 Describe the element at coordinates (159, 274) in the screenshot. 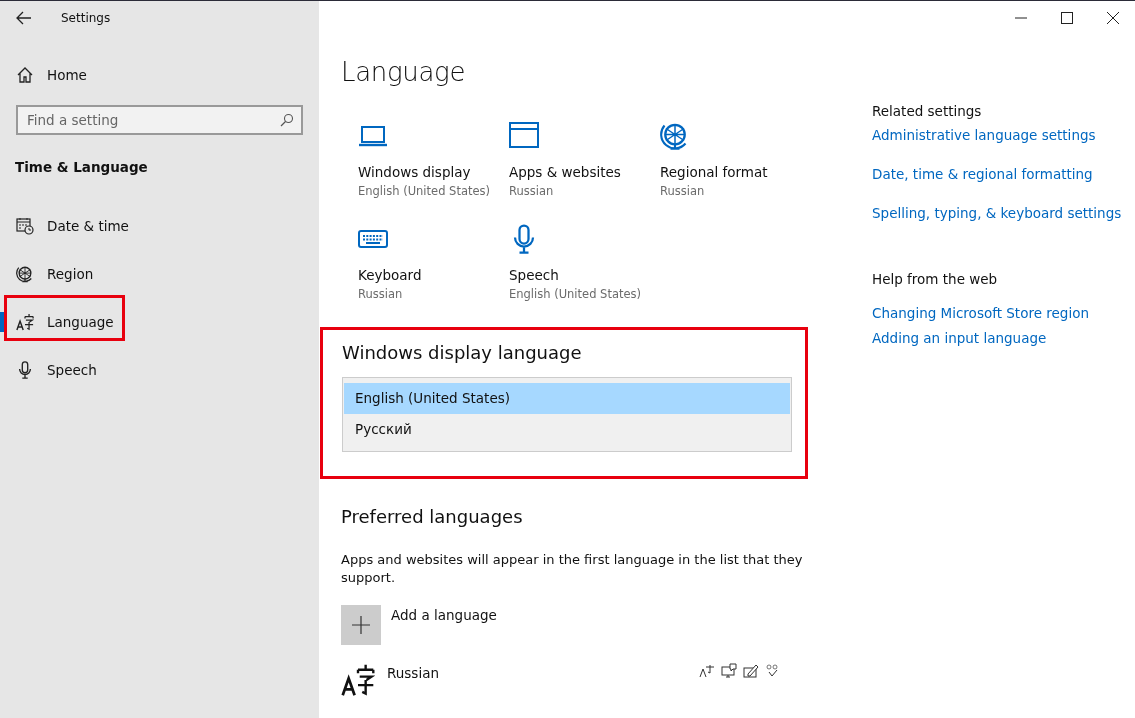

I see `nav-item: Region` at that location.